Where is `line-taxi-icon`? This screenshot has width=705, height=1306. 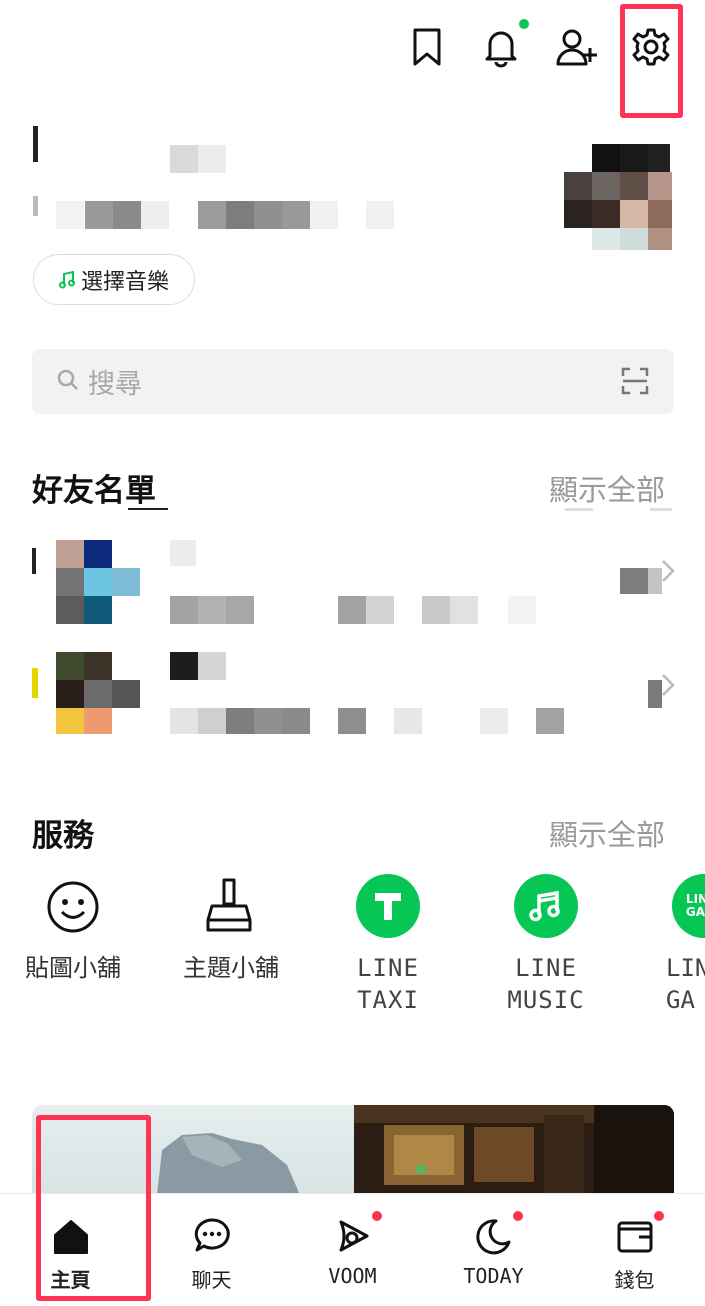
line-taxi-icon is located at coordinates (388, 906).